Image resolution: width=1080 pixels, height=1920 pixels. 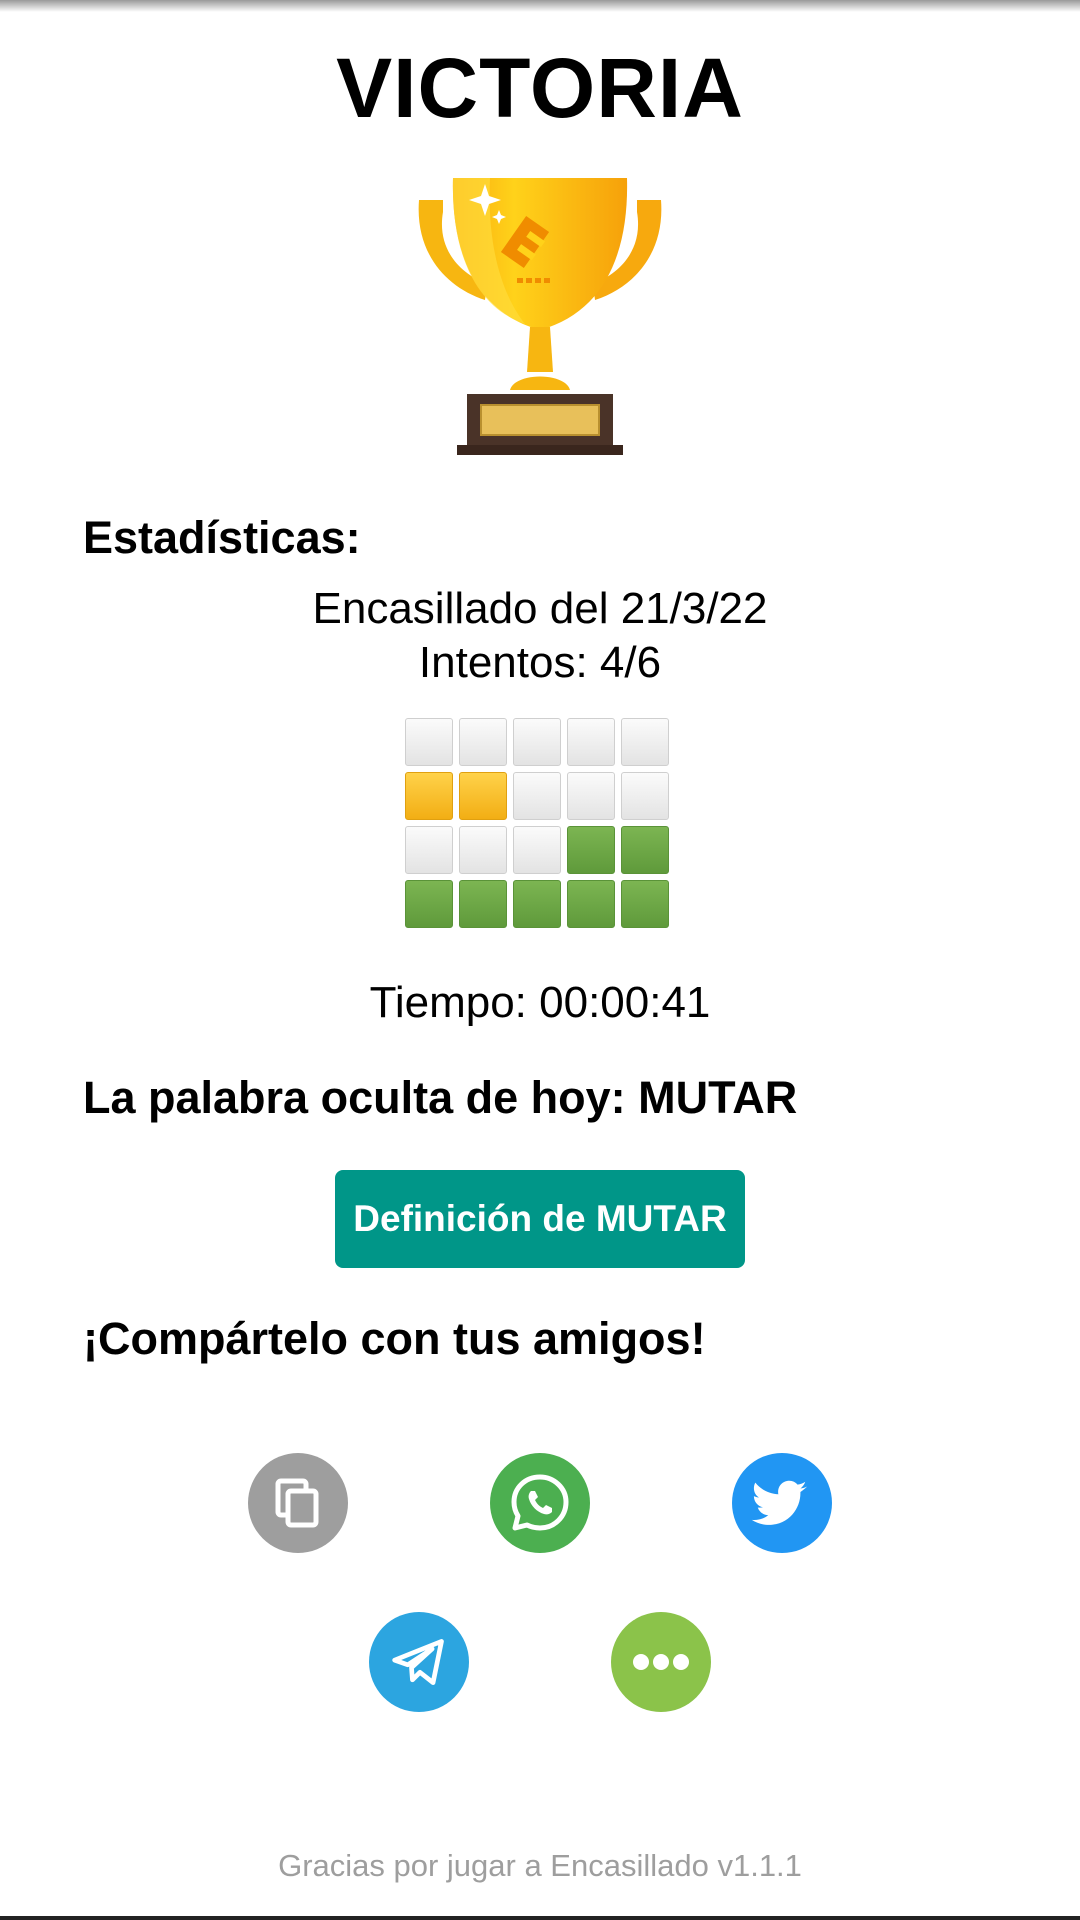 What do you see at coordinates (440, 1097) in the screenshot?
I see `hidden-word-heading: La palabra oculta de hoy: MUTAR` at bounding box center [440, 1097].